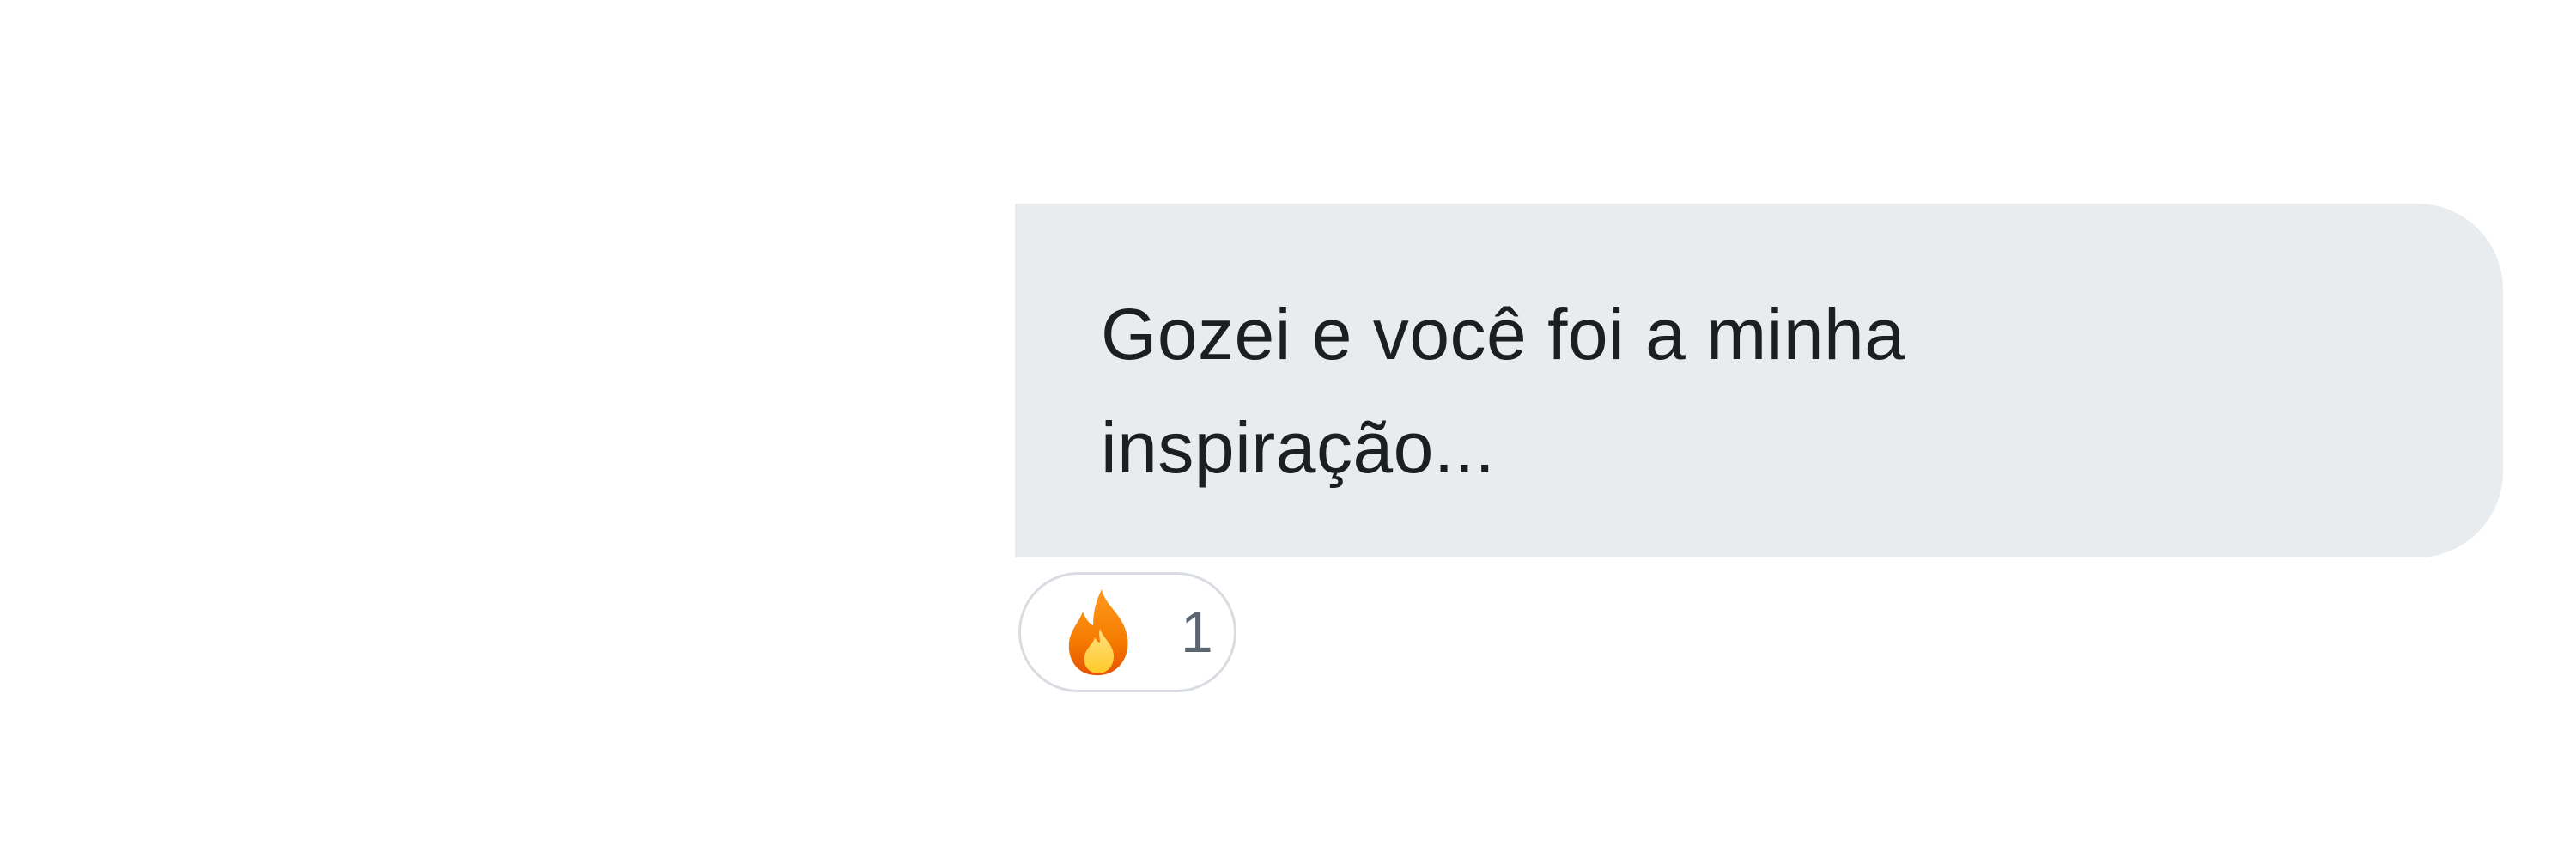  What do you see at coordinates (1197, 633) in the screenshot?
I see `reaction-count: 1` at bounding box center [1197, 633].